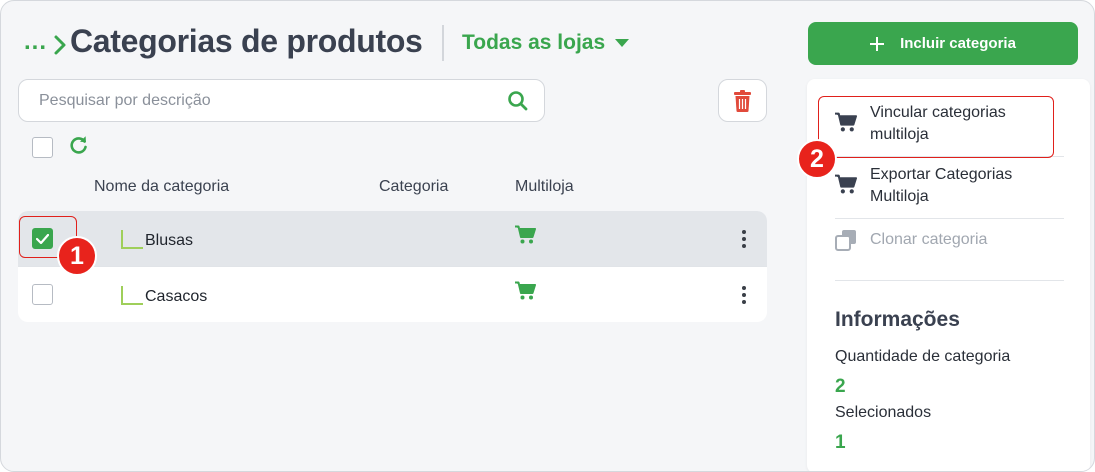 Image resolution: width=1095 pixels, height=472 pixels. What do you see at coordinates (176, 296) in the screenshot?
I see `category-name: Casacos` at bounding box center [176, 296].